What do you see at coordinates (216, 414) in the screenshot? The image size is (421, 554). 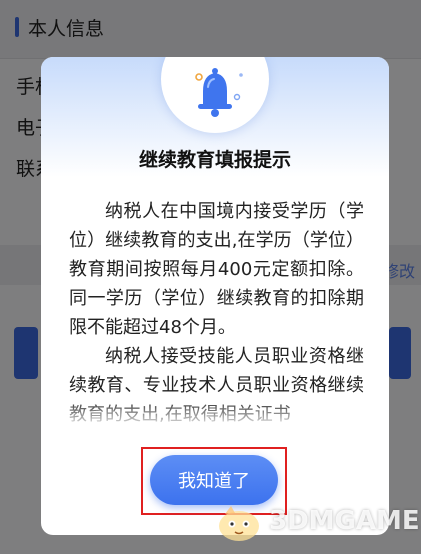 I see `content-fade` at bounding box center [216, 414].